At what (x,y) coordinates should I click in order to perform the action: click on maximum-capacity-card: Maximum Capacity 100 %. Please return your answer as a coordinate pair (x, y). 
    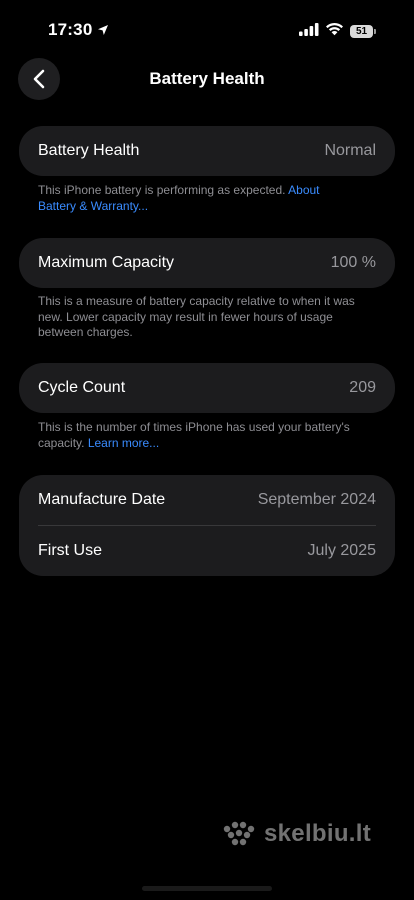
    Looking at the image, I should click on (207, 263).